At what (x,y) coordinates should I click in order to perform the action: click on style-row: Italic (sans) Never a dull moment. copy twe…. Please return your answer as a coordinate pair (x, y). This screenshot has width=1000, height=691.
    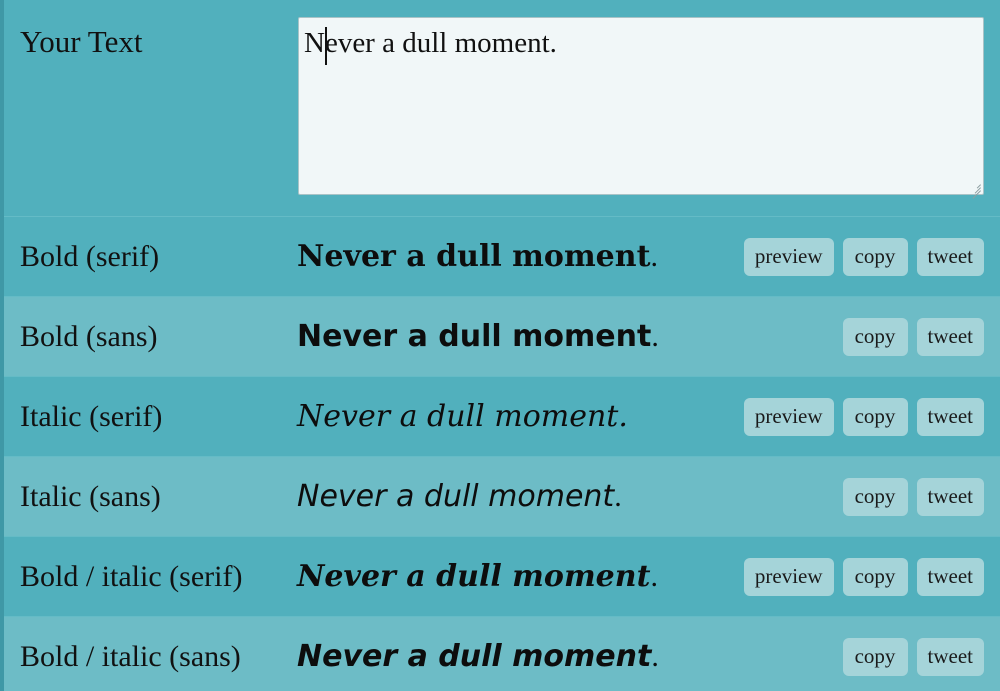
    Looking at the image, I should click on (500, 496).